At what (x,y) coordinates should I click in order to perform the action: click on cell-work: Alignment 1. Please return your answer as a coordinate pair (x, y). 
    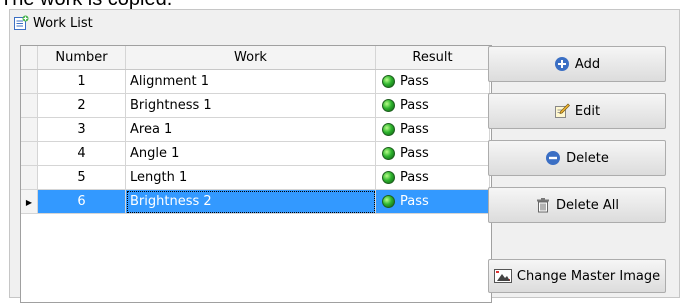
    Looking at the image, I should click on (250, 81).